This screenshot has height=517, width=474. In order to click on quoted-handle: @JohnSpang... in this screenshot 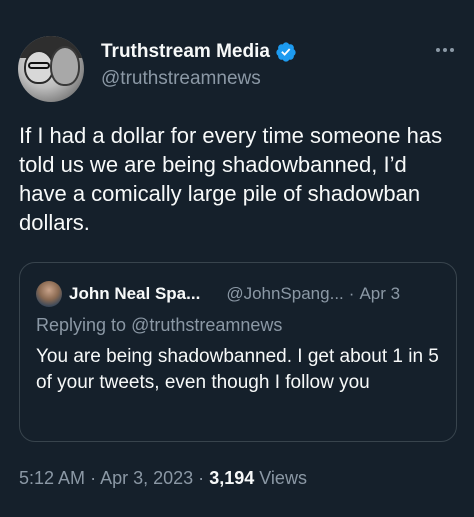, I will do `click(284, 294)`.